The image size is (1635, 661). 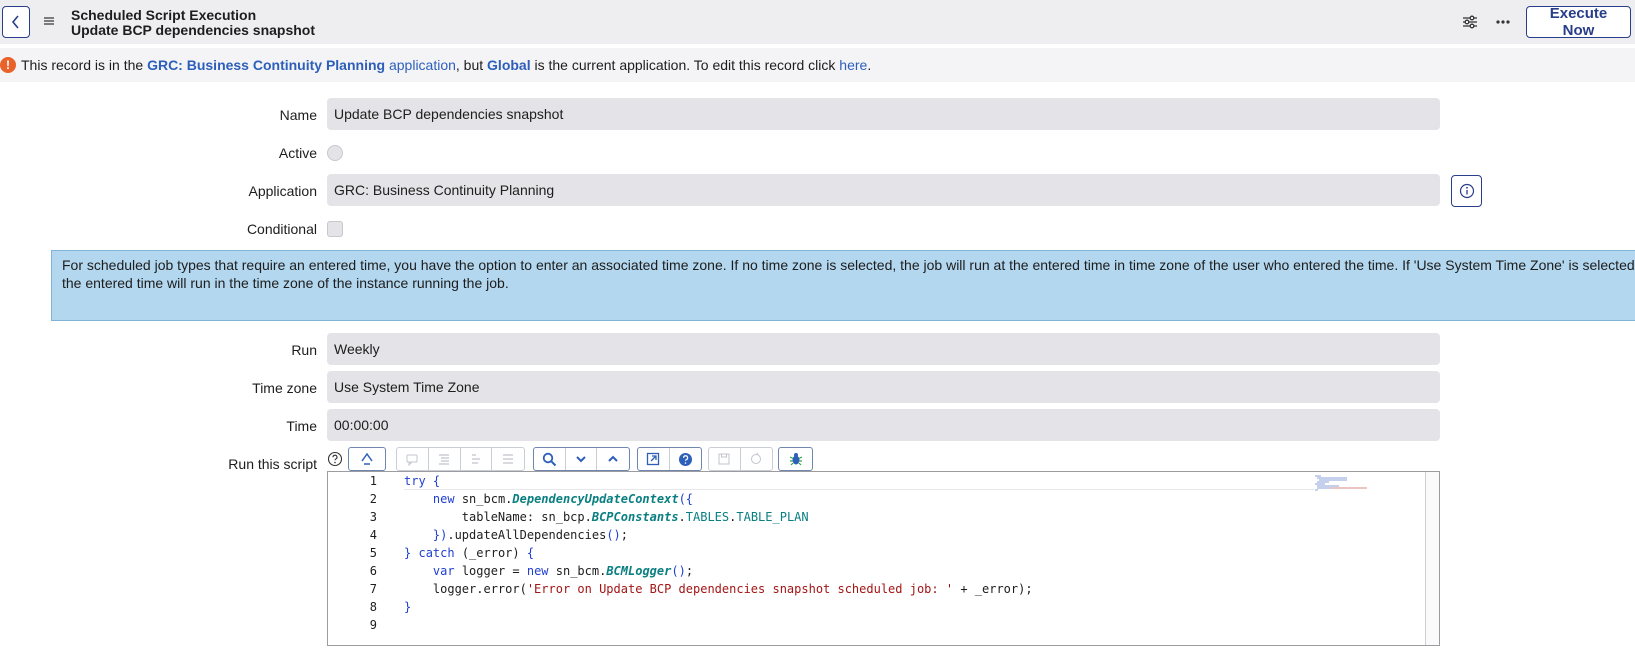 I want to click on code-line: }).updateAllDependencies();, so click(x=530, y=535).